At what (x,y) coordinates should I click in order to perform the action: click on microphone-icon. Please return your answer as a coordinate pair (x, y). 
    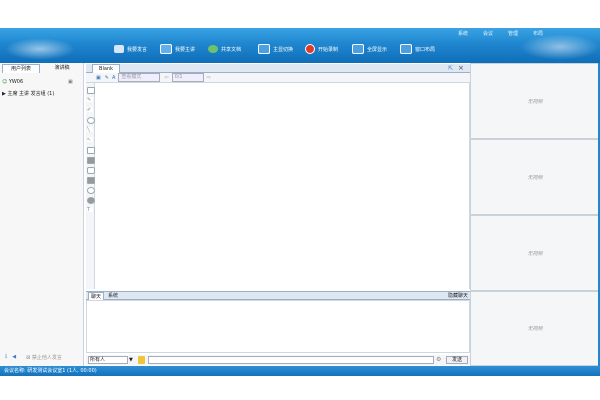
    Looking at the image, I should click on (119, 49).